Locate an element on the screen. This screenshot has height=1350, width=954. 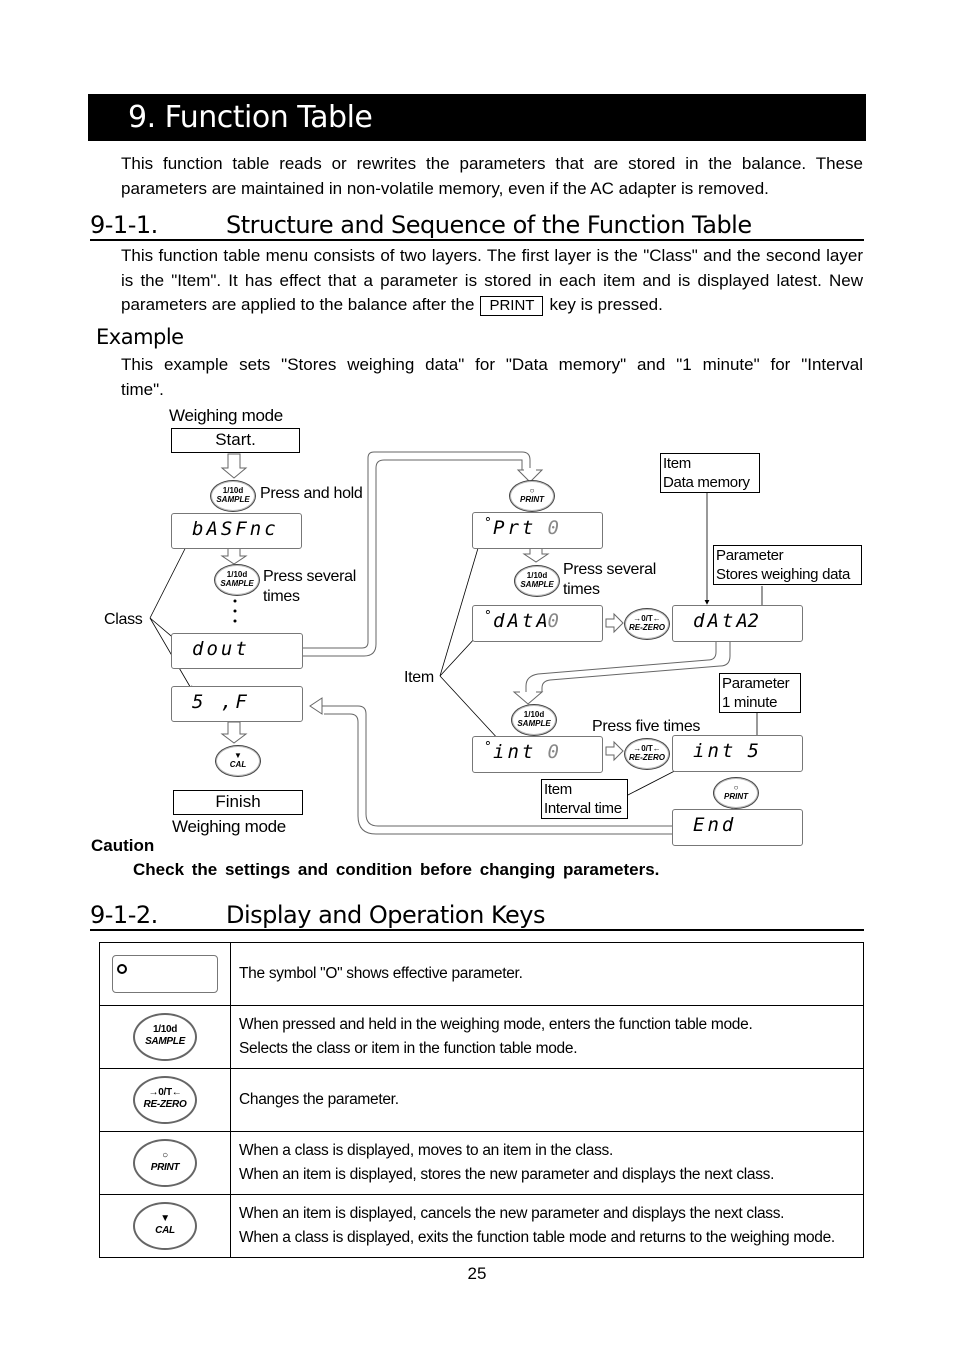
table-row: →0/T← RE-ZERO Changes the parameter. is located at coordinates (481, 1100).